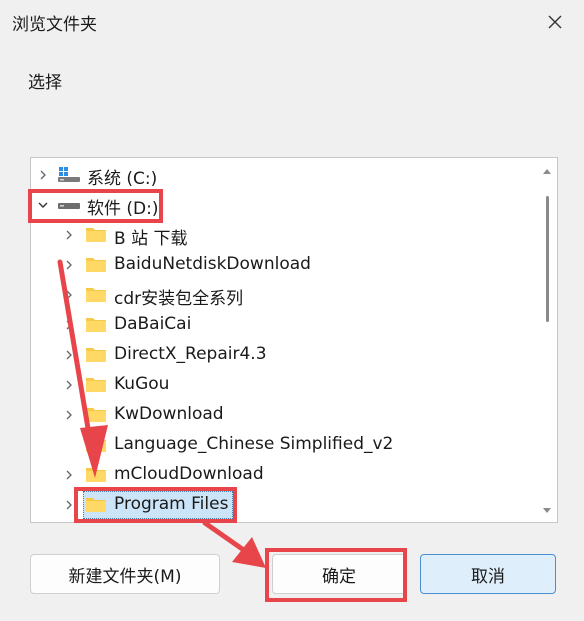 The width and height of the screenshot is (584, 621). Describe the element at coordinates (547, 172) in the screenshot. I see `scroll-up-icon` at that location.